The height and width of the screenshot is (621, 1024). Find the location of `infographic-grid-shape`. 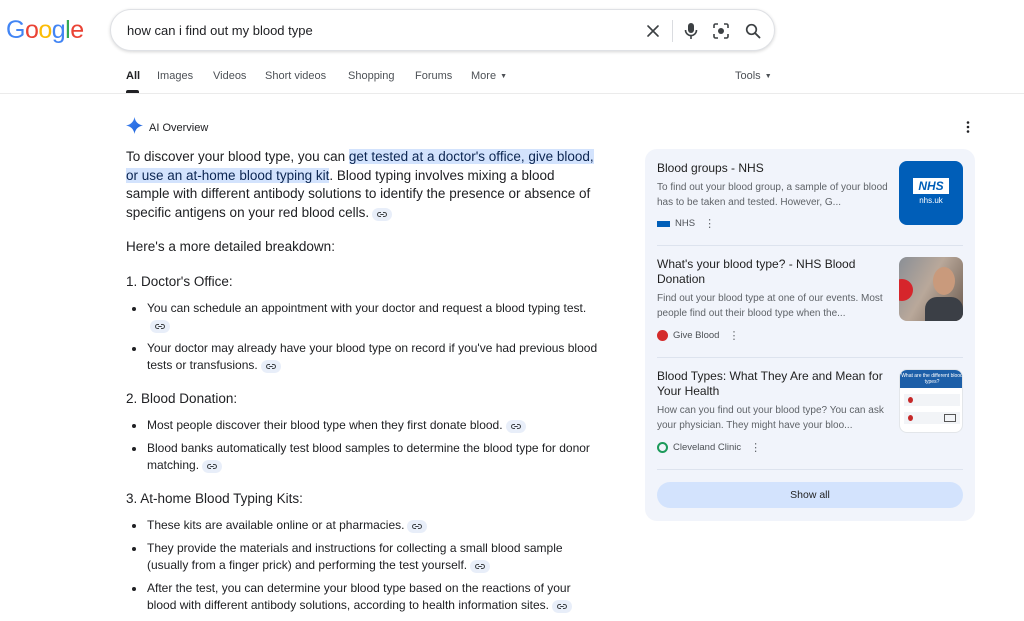

infographic-grid-shape is located at coordinates (950, 418).